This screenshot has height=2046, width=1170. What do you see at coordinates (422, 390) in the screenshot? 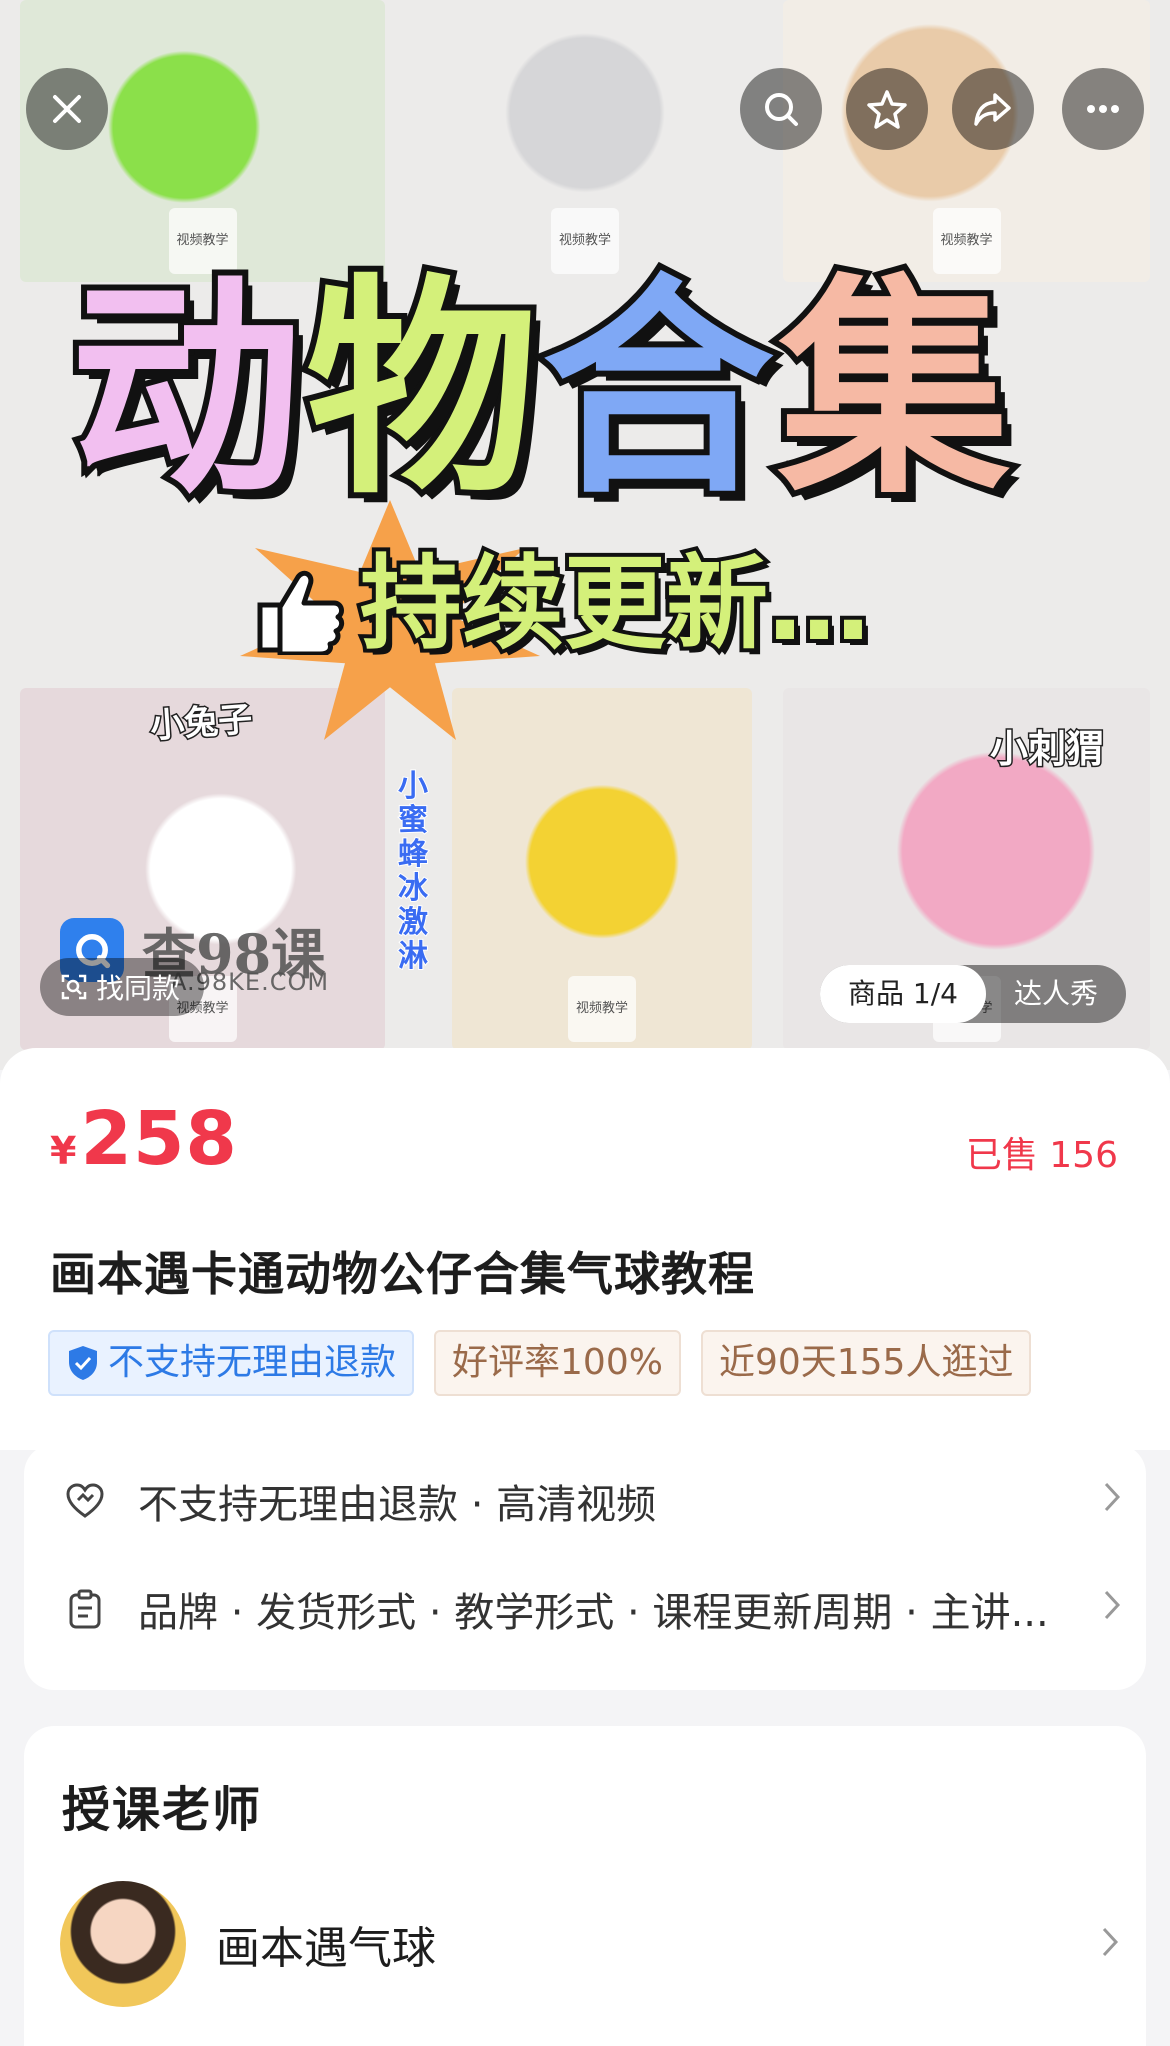
I see `headline-char: 物` at bounding box center [422, 390].